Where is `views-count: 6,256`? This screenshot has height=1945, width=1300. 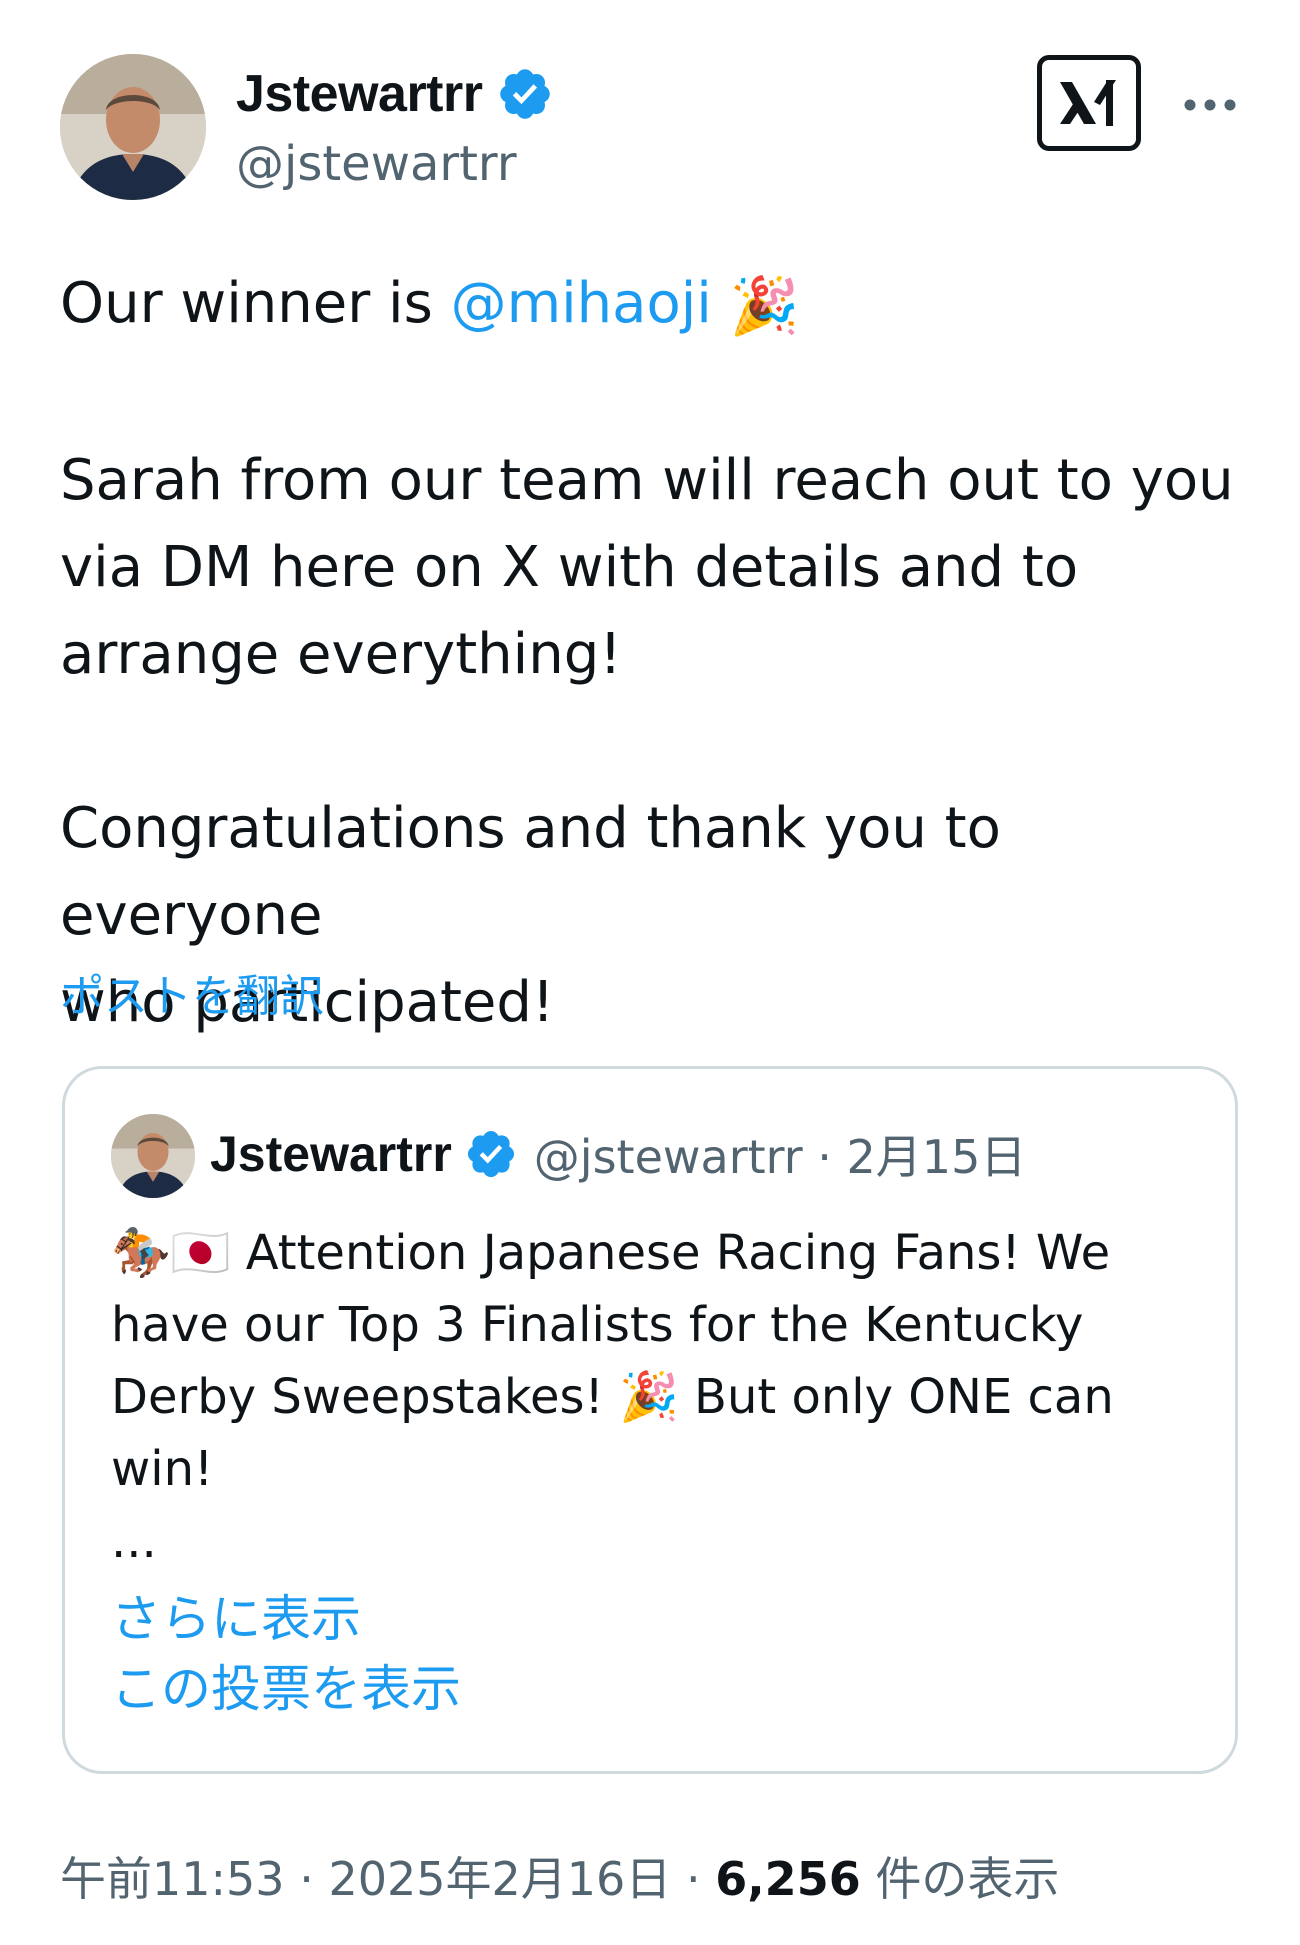
views-count: 6,256 is located at coordinates (788, 1879).